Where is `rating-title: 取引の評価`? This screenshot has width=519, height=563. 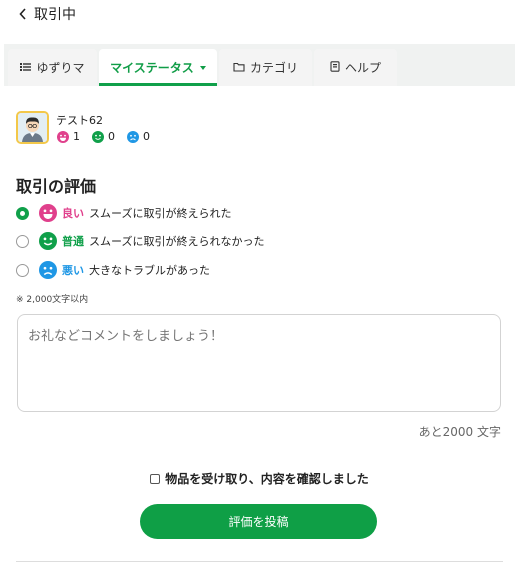 rating-title: 取引の評価 is located at coordinates (56, 186).